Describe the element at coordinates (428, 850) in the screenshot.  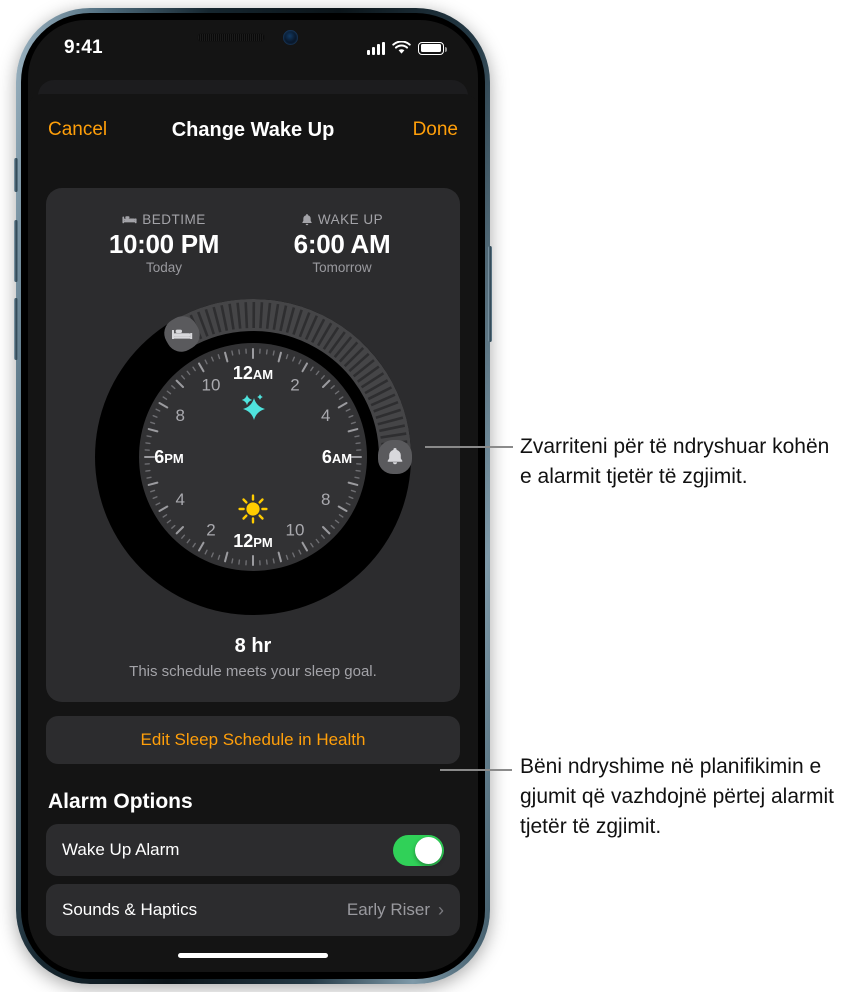
I see `toggle-knob` at that location.